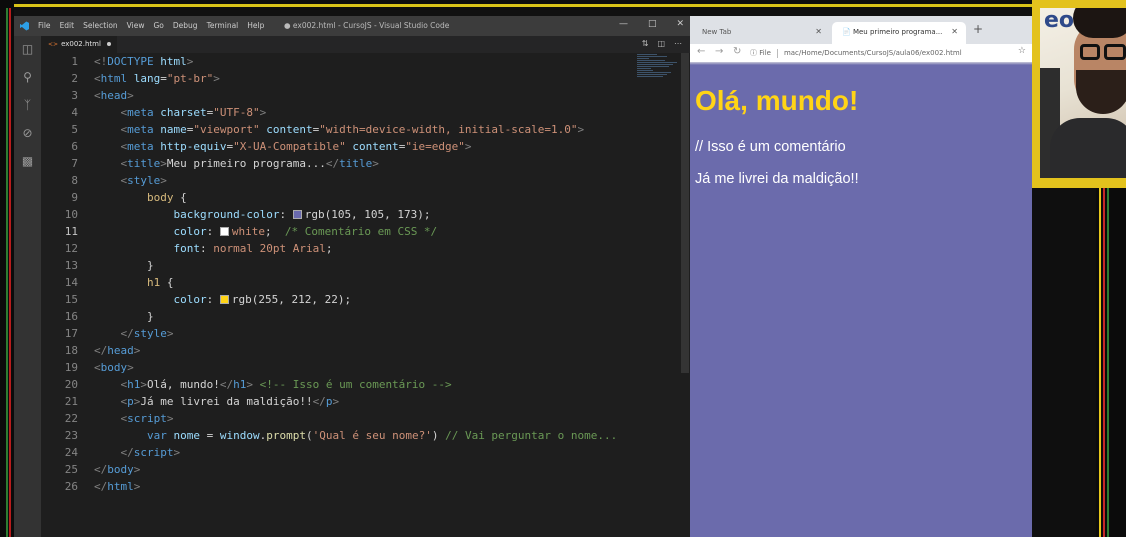  Describe the element at coordinates (652, 24) in the screenshot. I see `maximize-icon: □` at that location.